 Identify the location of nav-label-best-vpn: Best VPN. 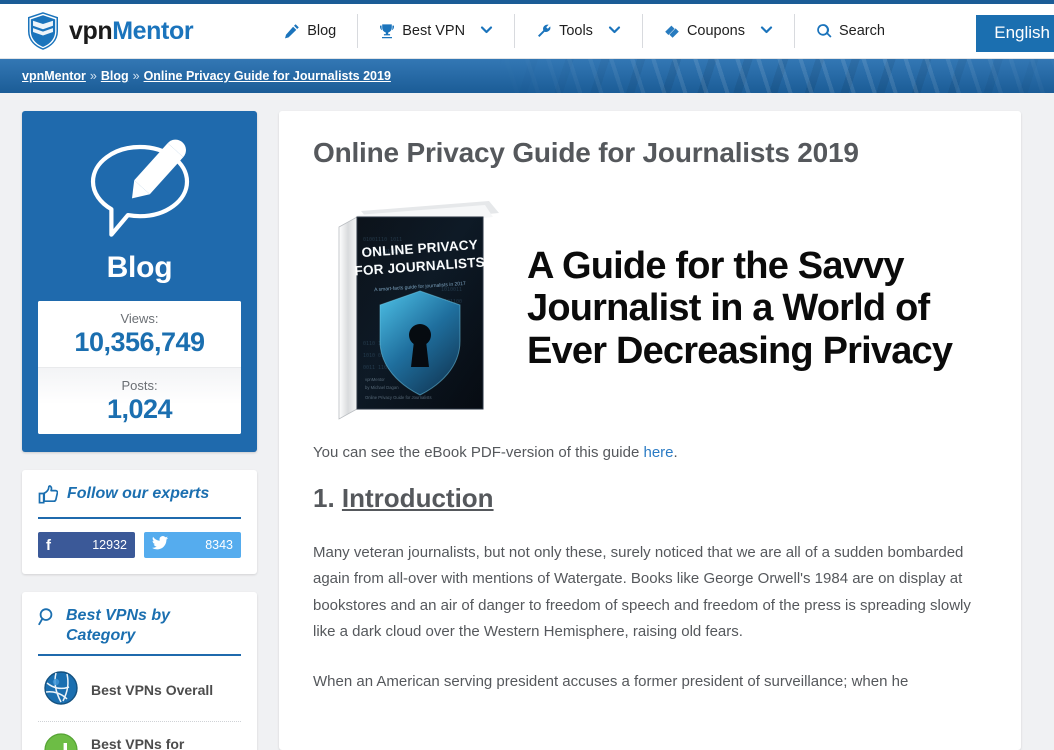
(434, 31).